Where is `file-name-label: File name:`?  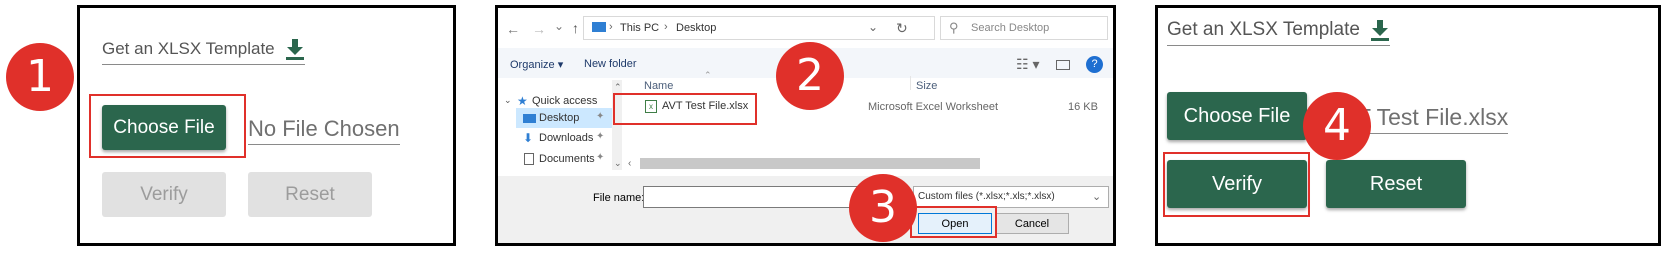 file-name-label: File name: is located at coordinates (619, 198).